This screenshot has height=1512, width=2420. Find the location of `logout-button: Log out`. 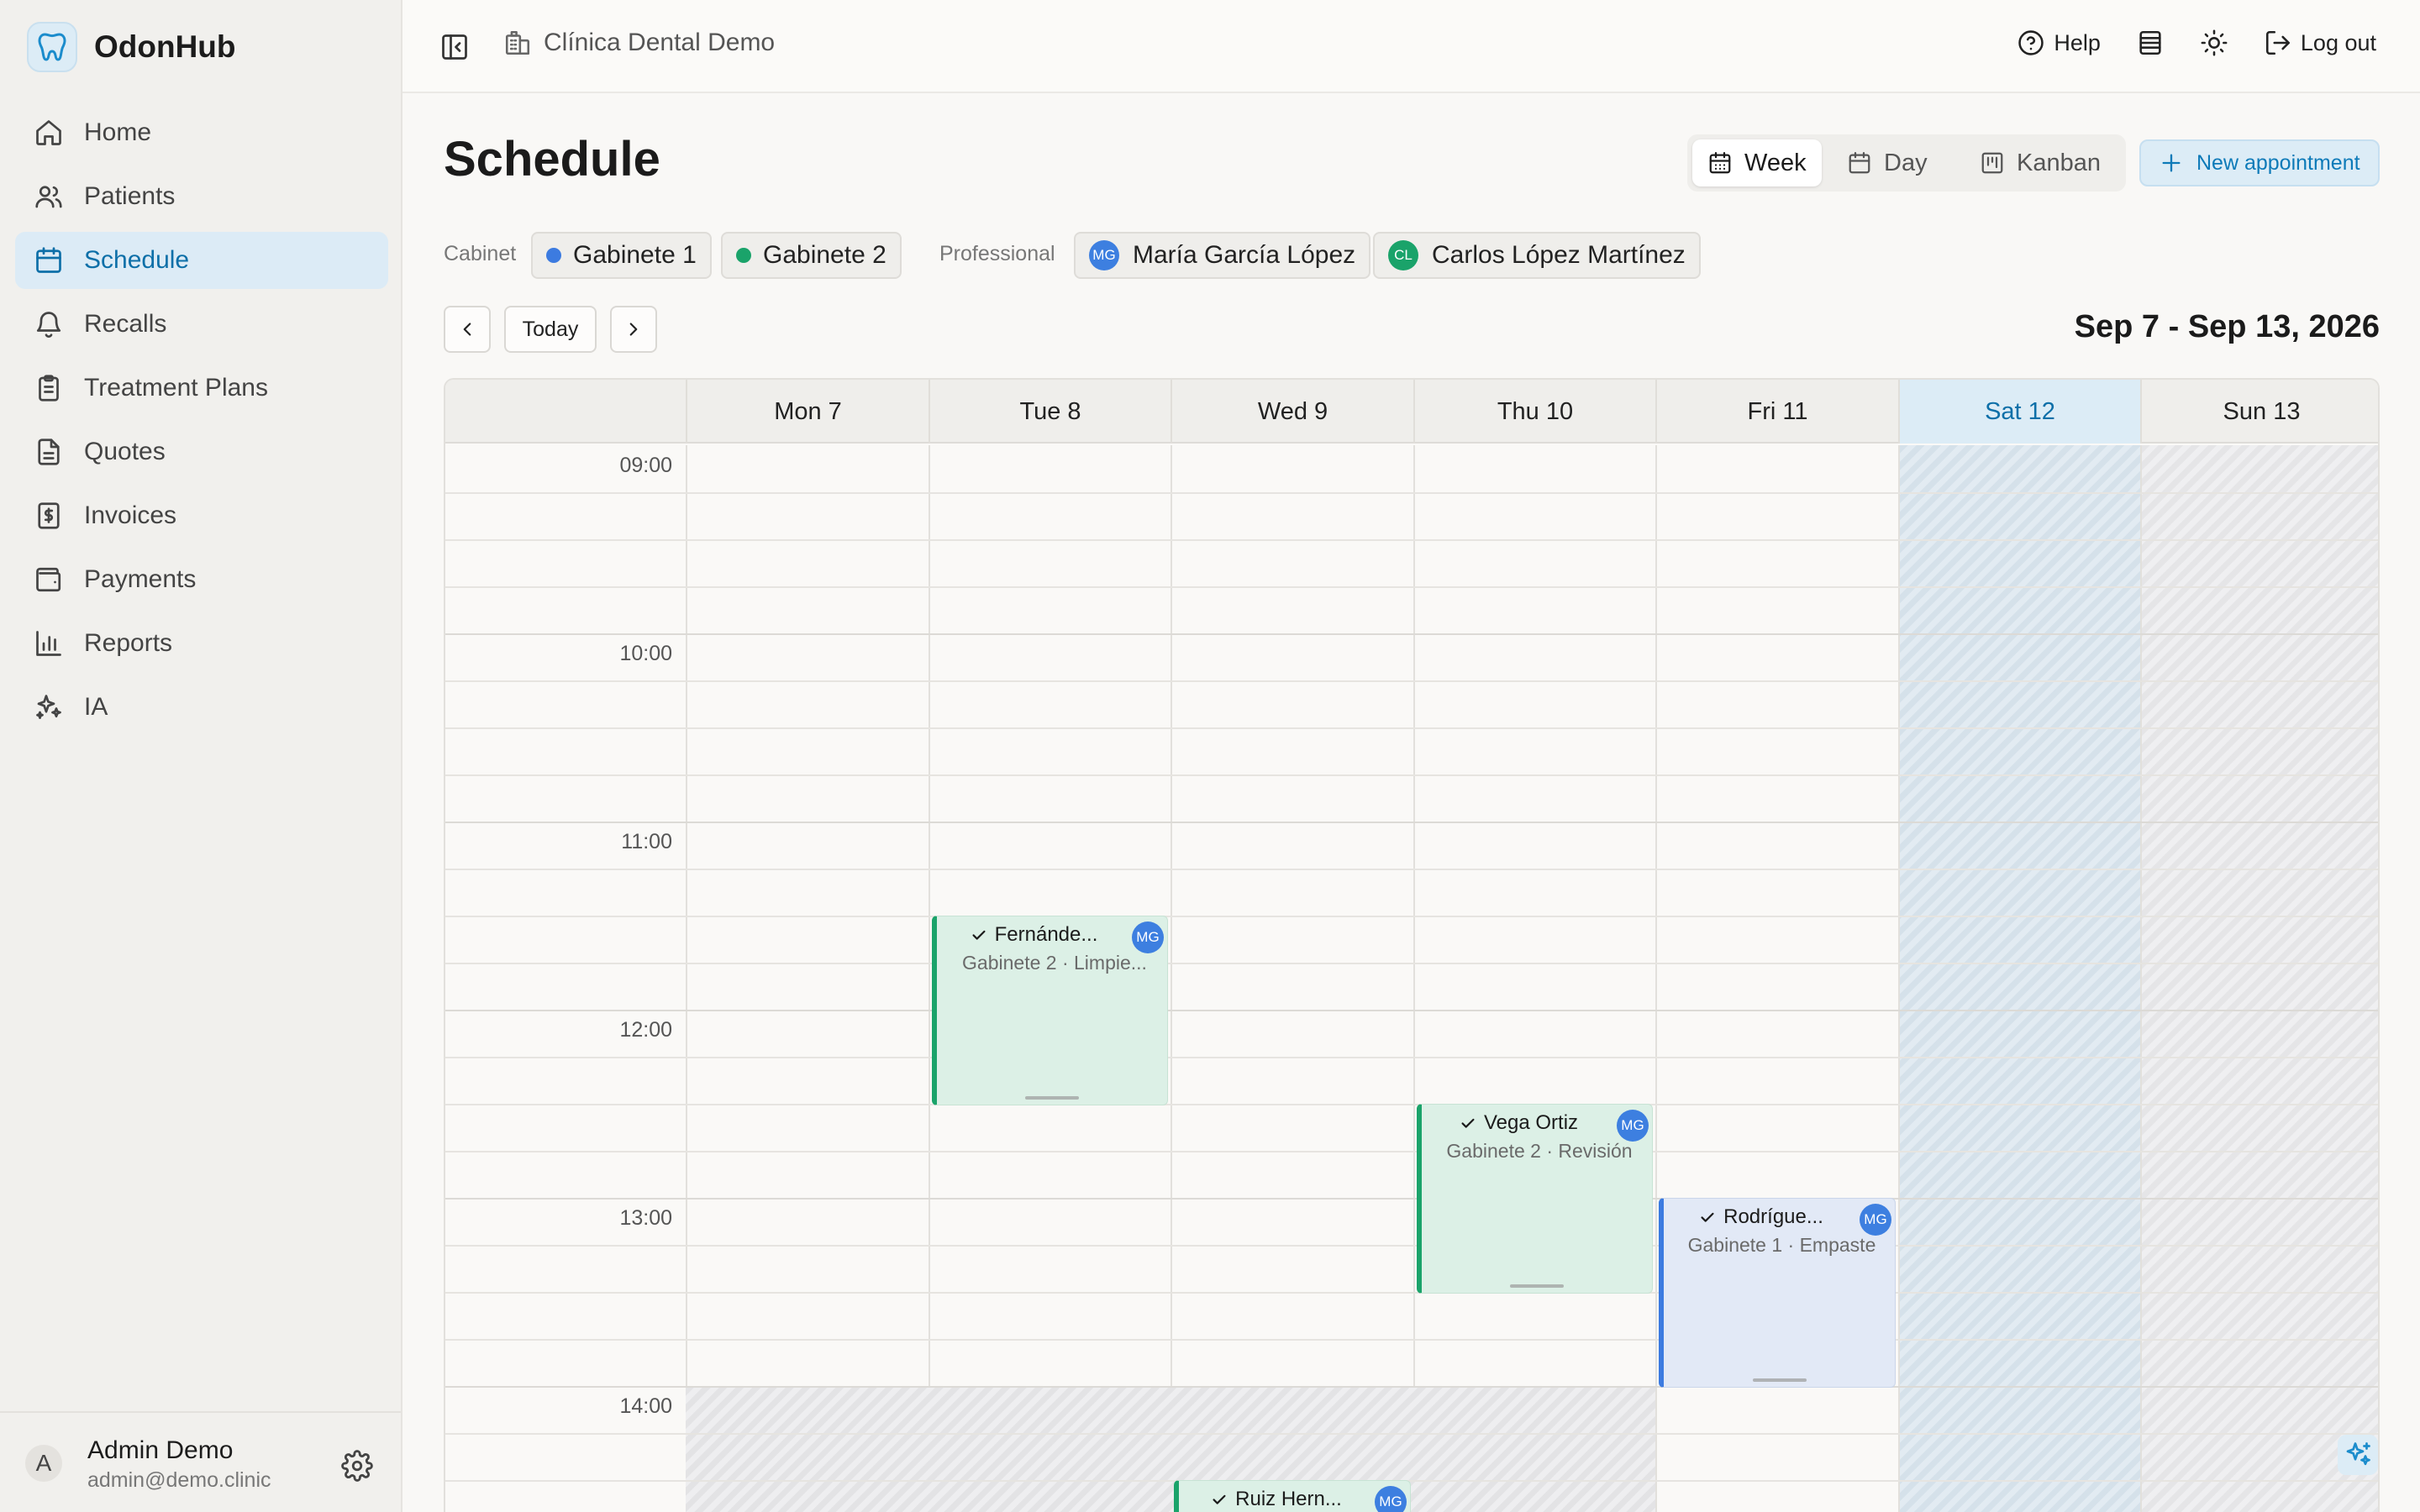

logout-button: Log out is located at coordinates (2320, 43).